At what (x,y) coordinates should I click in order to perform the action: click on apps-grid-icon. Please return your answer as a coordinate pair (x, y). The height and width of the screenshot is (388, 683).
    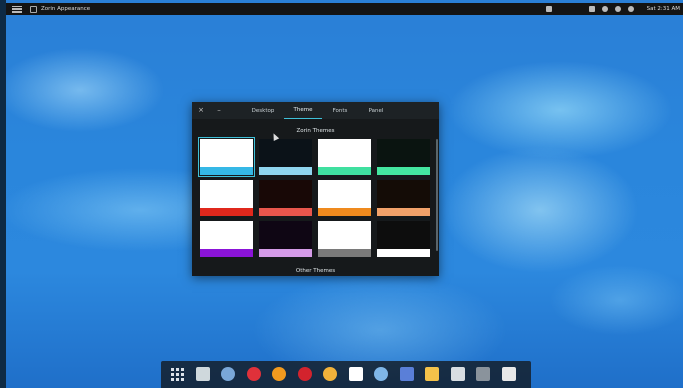
    Looking at the image, I should click on (177, 374).